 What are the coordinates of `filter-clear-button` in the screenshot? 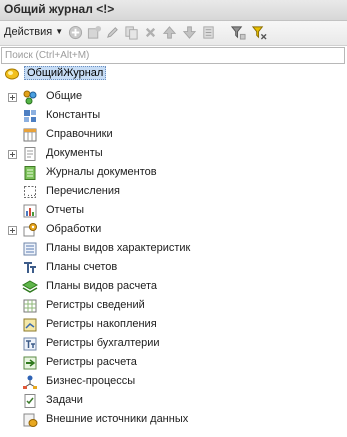 It's located at (259, 32).